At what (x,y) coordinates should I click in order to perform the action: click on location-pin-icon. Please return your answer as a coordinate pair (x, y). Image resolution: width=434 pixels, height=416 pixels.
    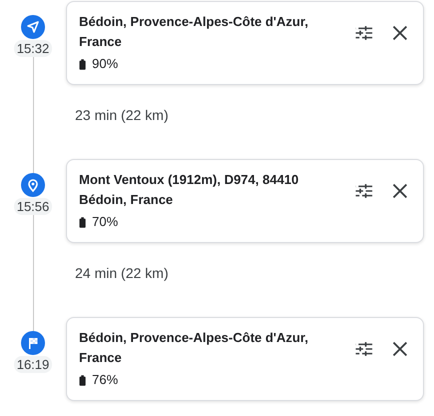
    Looking at the image, I should click on (33, 185).